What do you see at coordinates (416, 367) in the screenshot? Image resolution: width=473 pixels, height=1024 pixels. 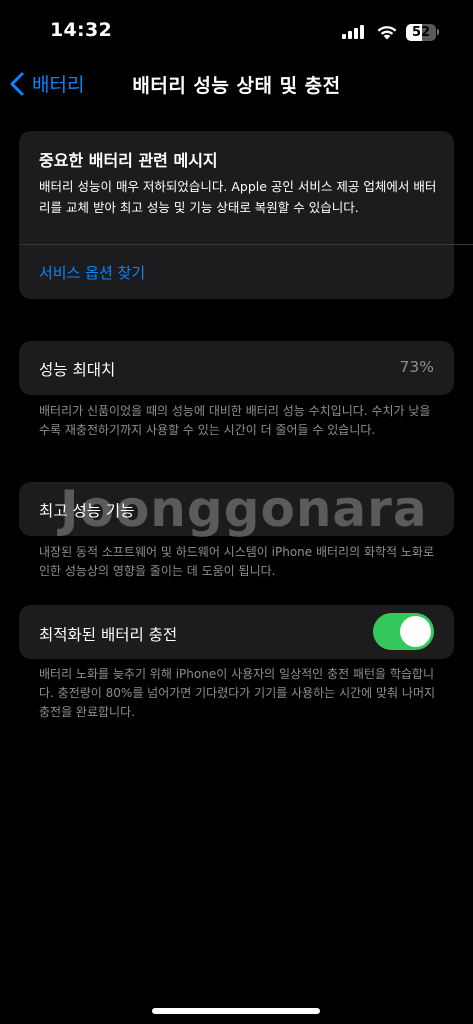 I see `maximum-capacity-value: 73%` at bounding box center [416, 367].